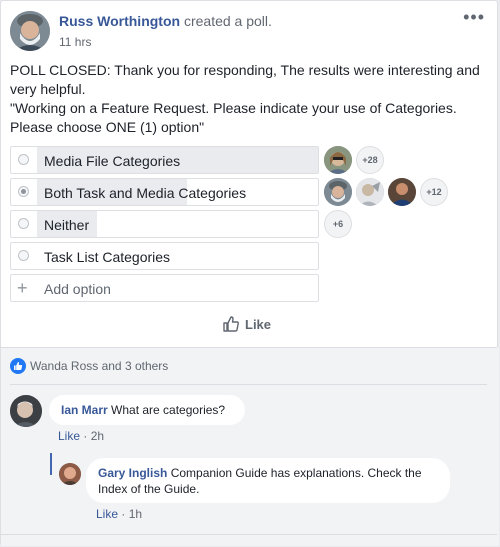 The width and height of the screenshot is (500, 547). I want to click on reply-author-name: Gary Inglish, so click(132, 473).